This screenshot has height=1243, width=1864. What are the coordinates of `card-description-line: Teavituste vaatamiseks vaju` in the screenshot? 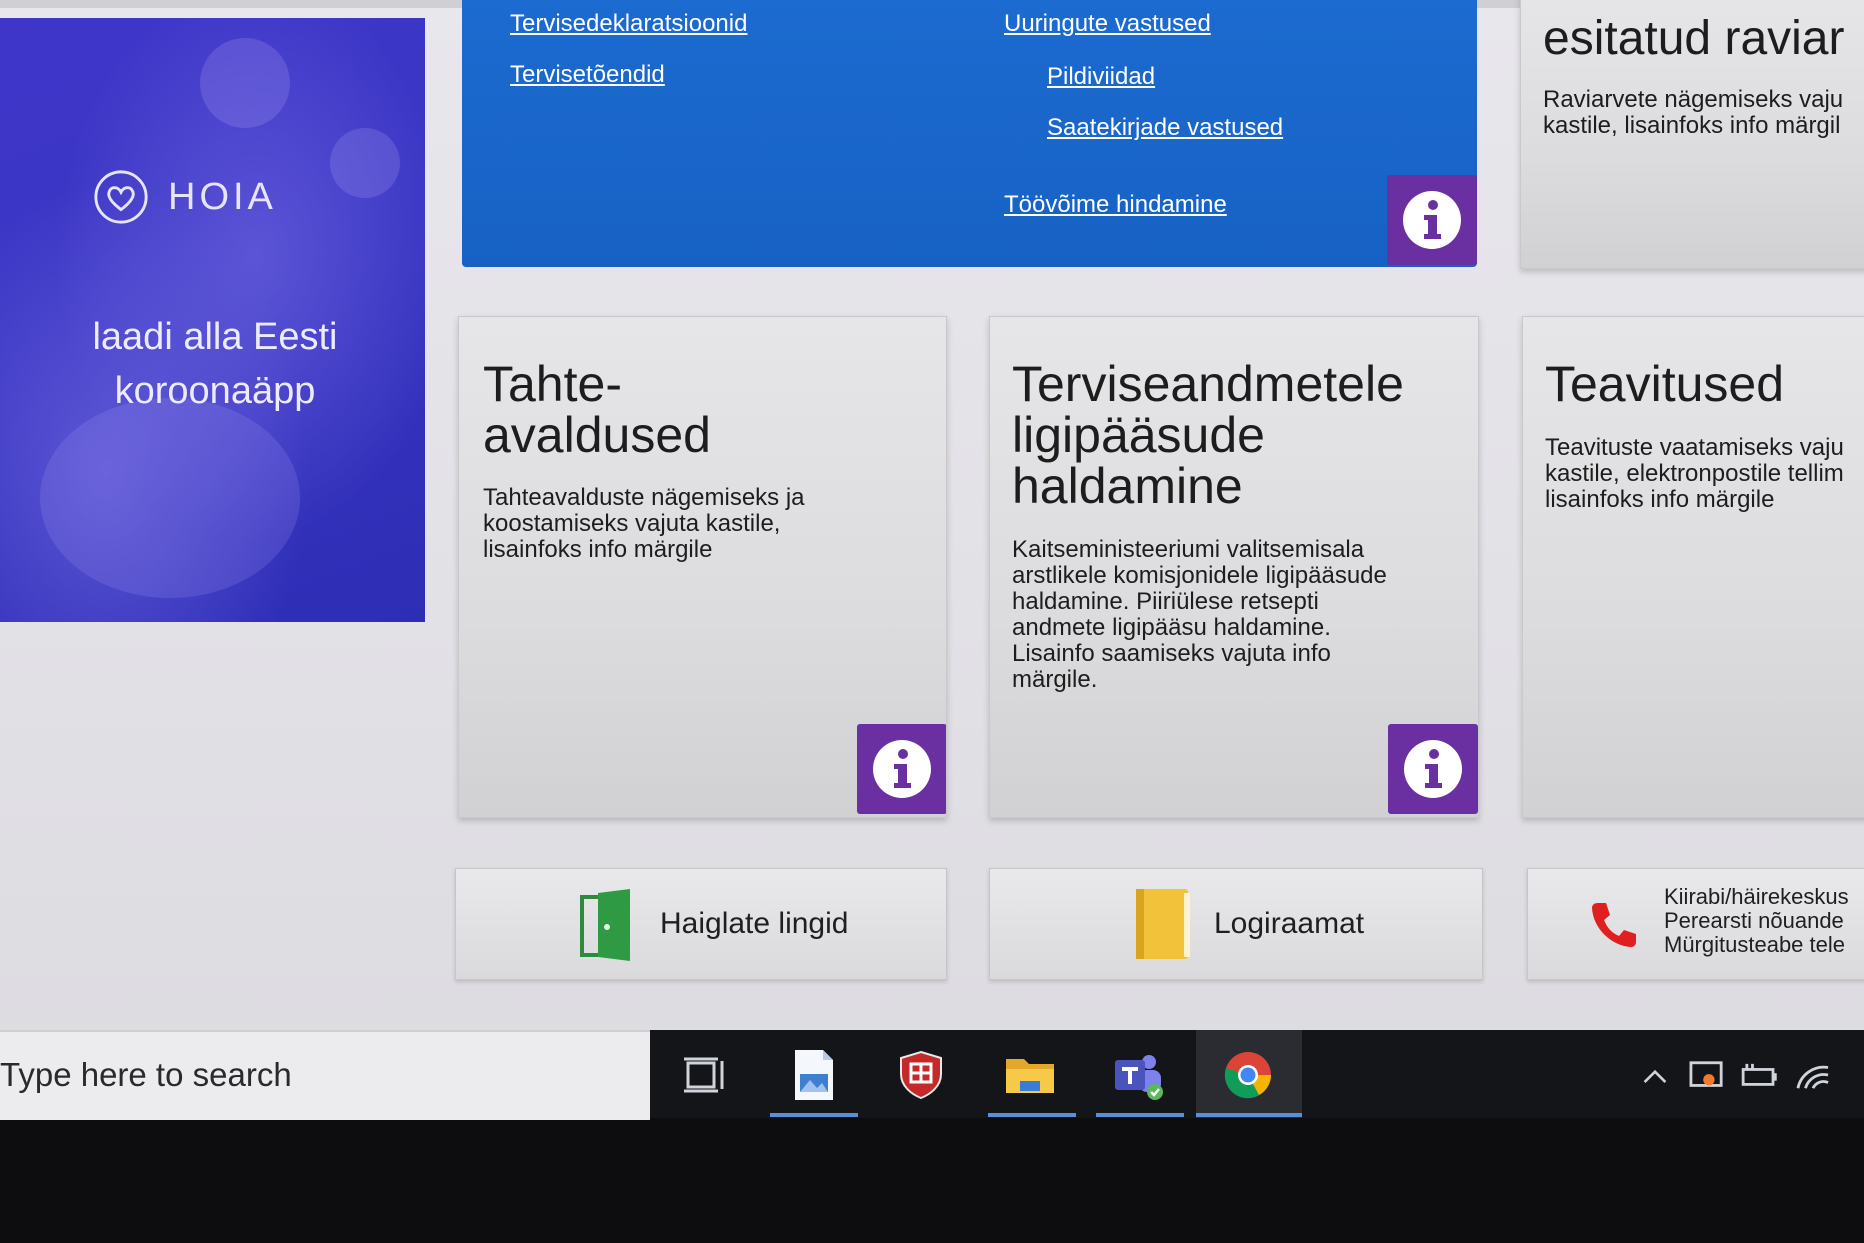 It's located at (1694, 447).